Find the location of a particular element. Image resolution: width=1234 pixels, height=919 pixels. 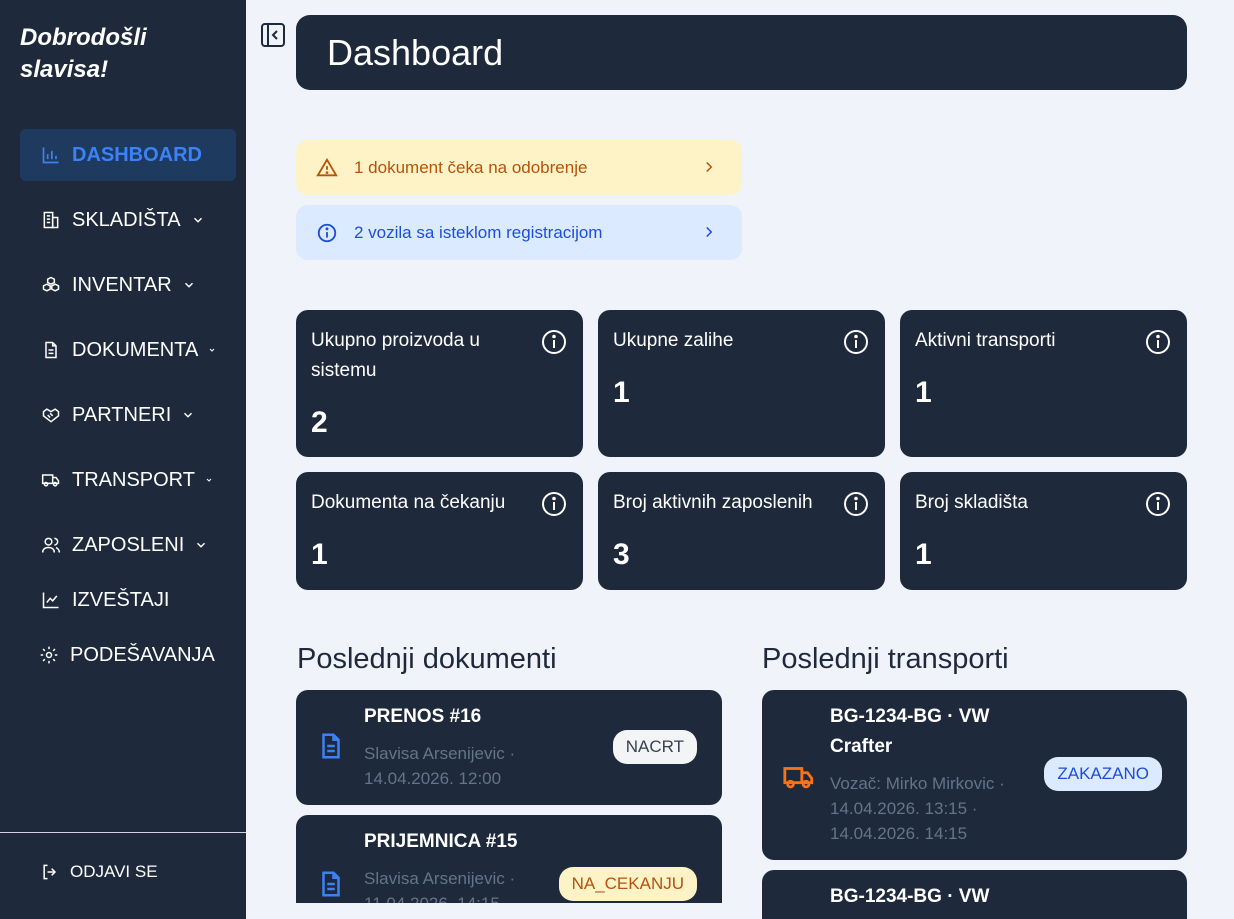

logout-icon is located at coordinates (50, 872).